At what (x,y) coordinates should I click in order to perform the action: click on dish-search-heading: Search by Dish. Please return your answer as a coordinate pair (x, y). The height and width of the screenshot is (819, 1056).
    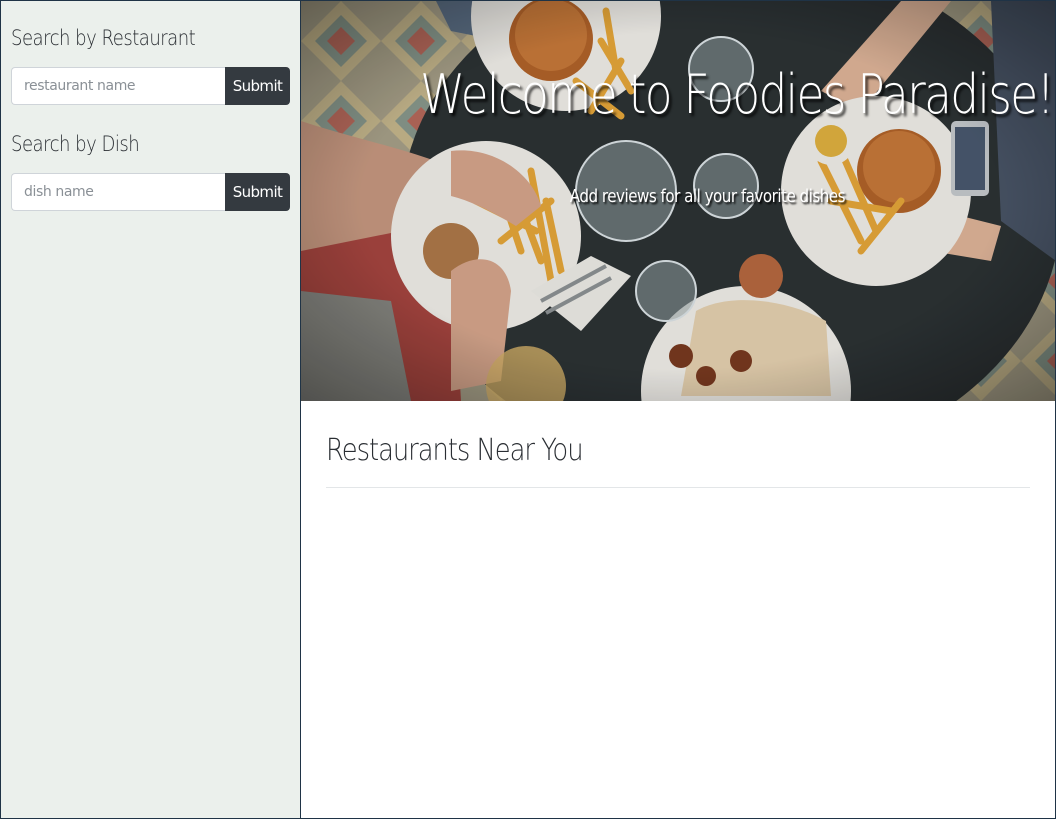
    Looking at the image, I should click on (75, 144).